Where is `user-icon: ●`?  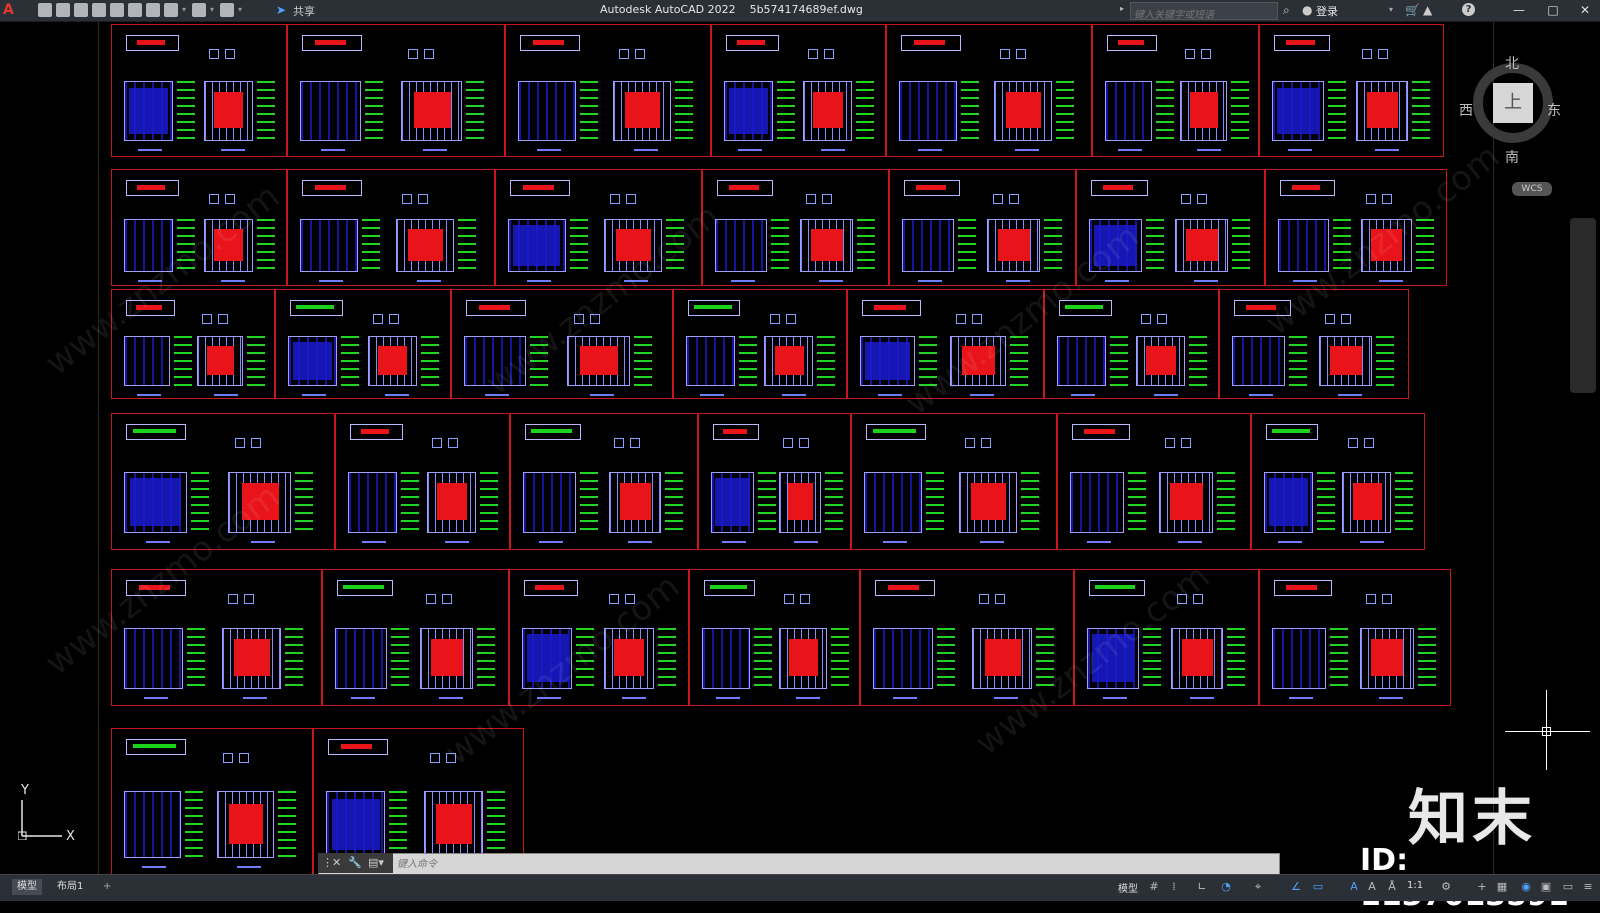 user-icon: ● is located at coordinates (1307, 10).